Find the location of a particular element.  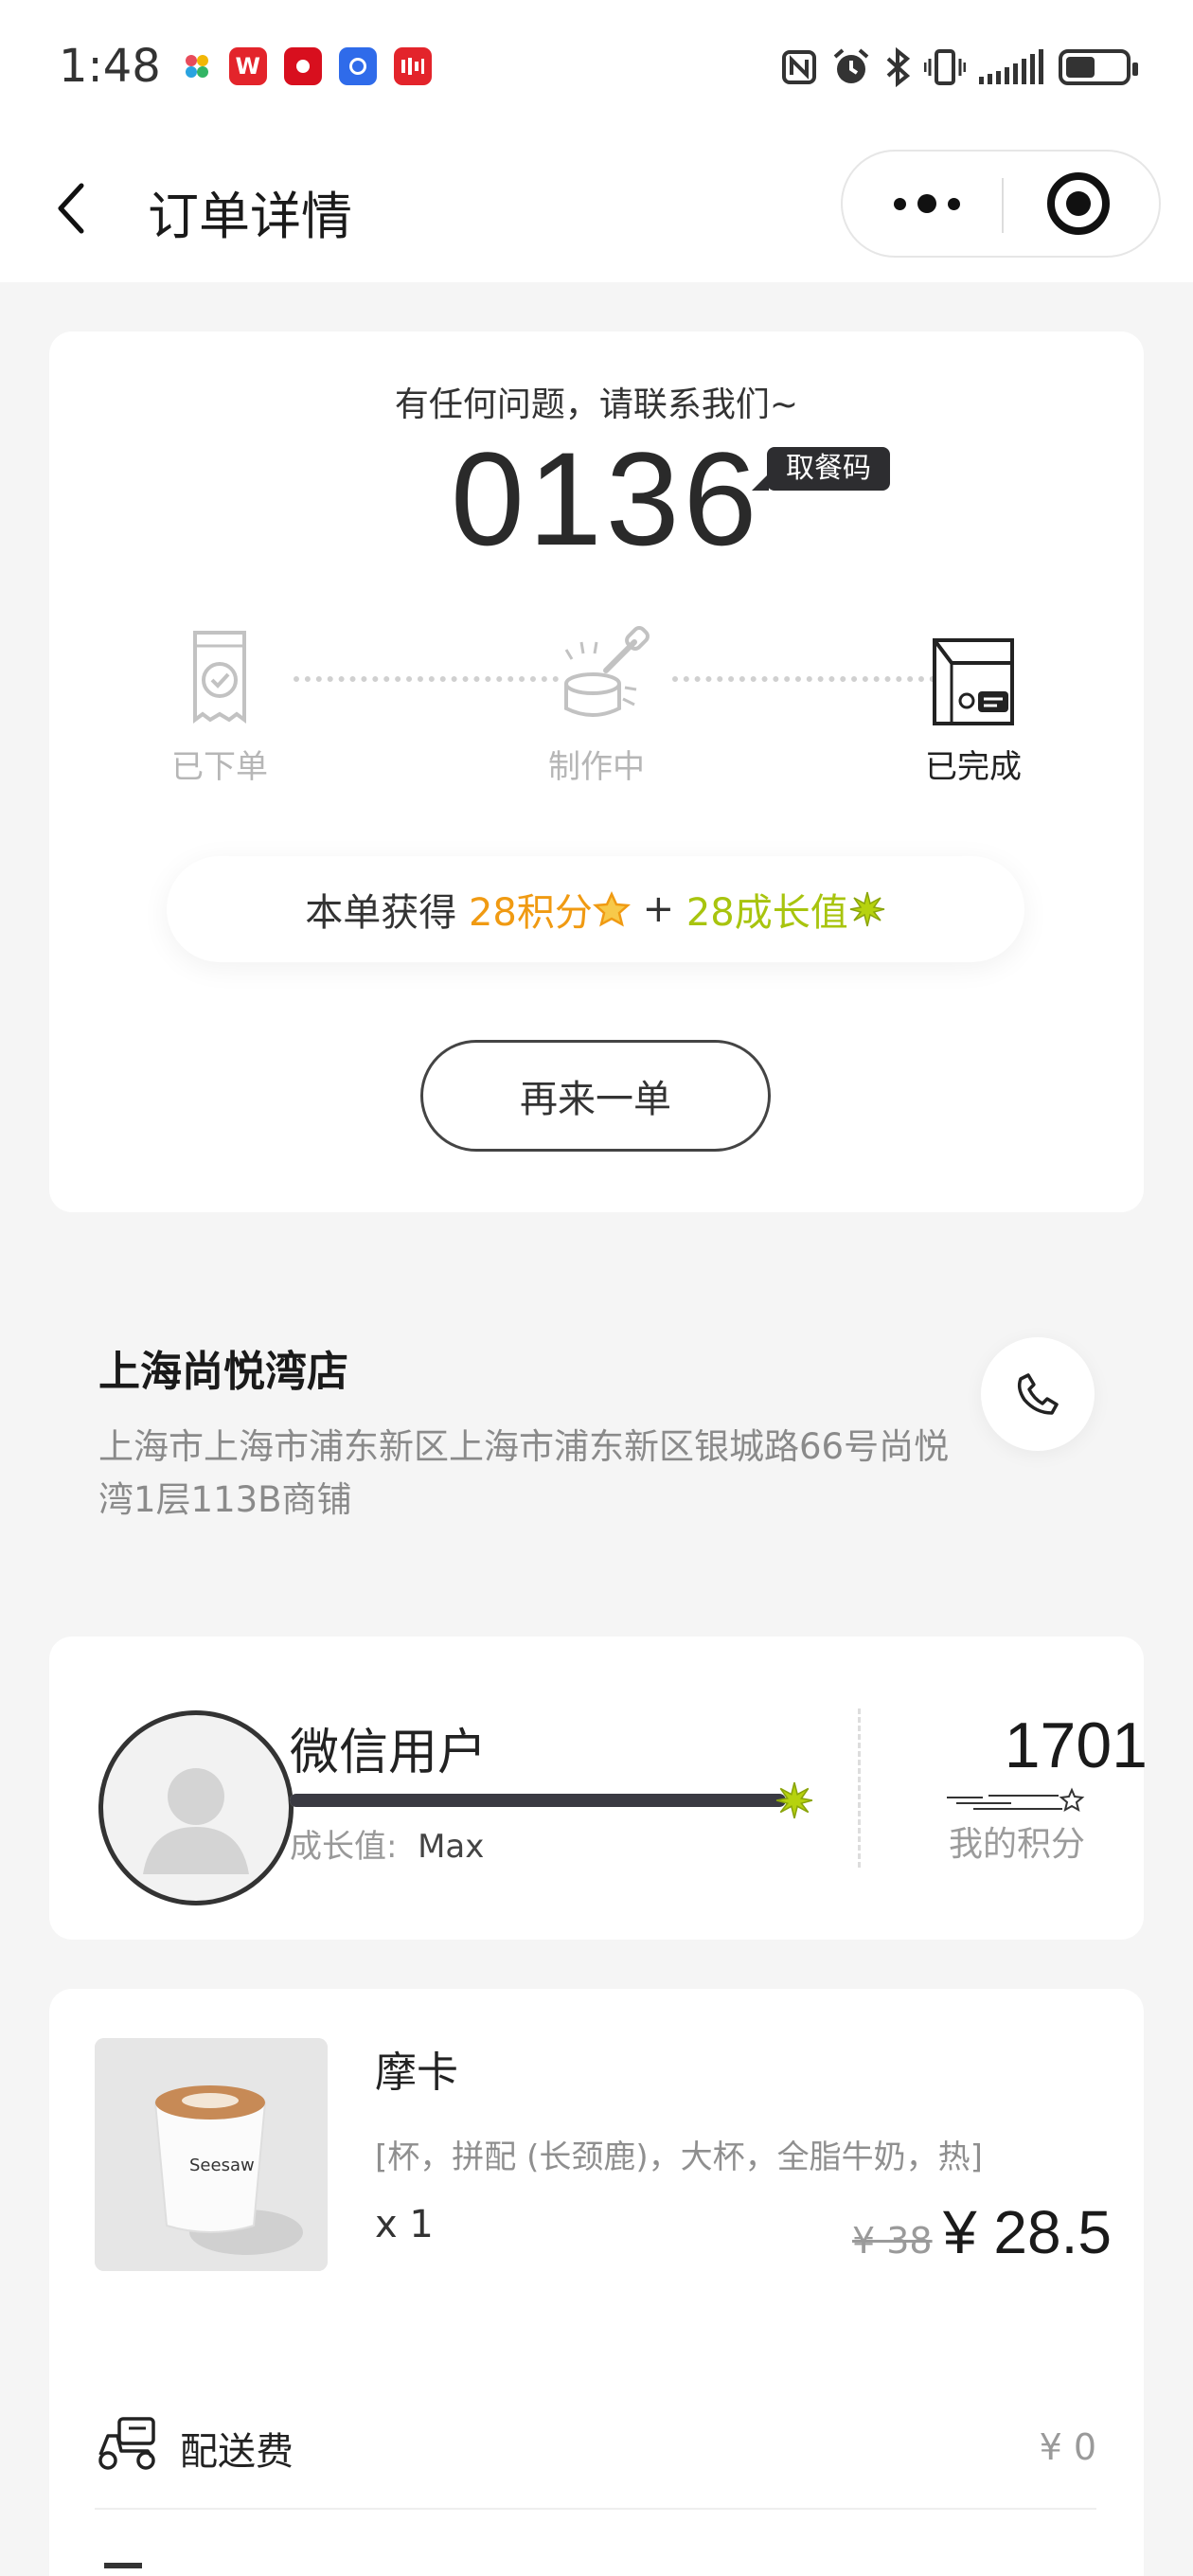

navigation-bar: 订单详情 is located at coordinates (596, 207).